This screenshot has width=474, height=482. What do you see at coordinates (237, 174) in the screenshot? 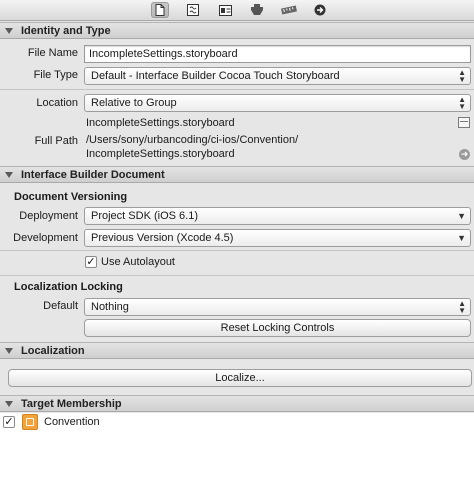
I see `ib-document-section-header: Interface Builder Document` at bounding box center [237, 174].